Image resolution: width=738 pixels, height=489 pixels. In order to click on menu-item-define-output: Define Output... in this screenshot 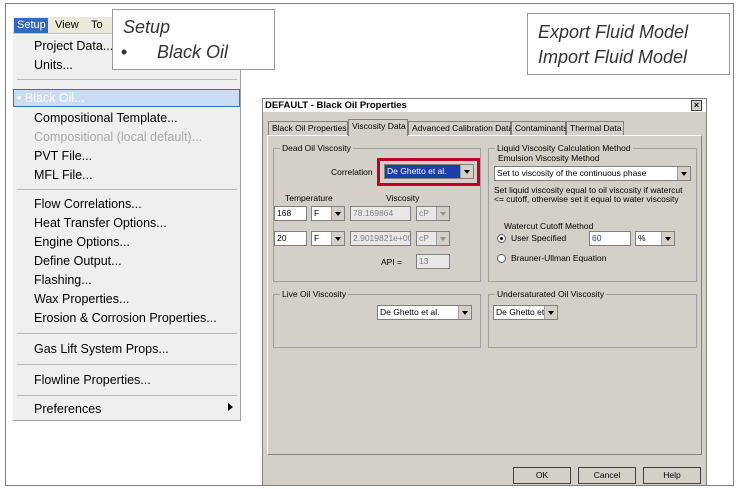, I will do `click(126, 261)`.